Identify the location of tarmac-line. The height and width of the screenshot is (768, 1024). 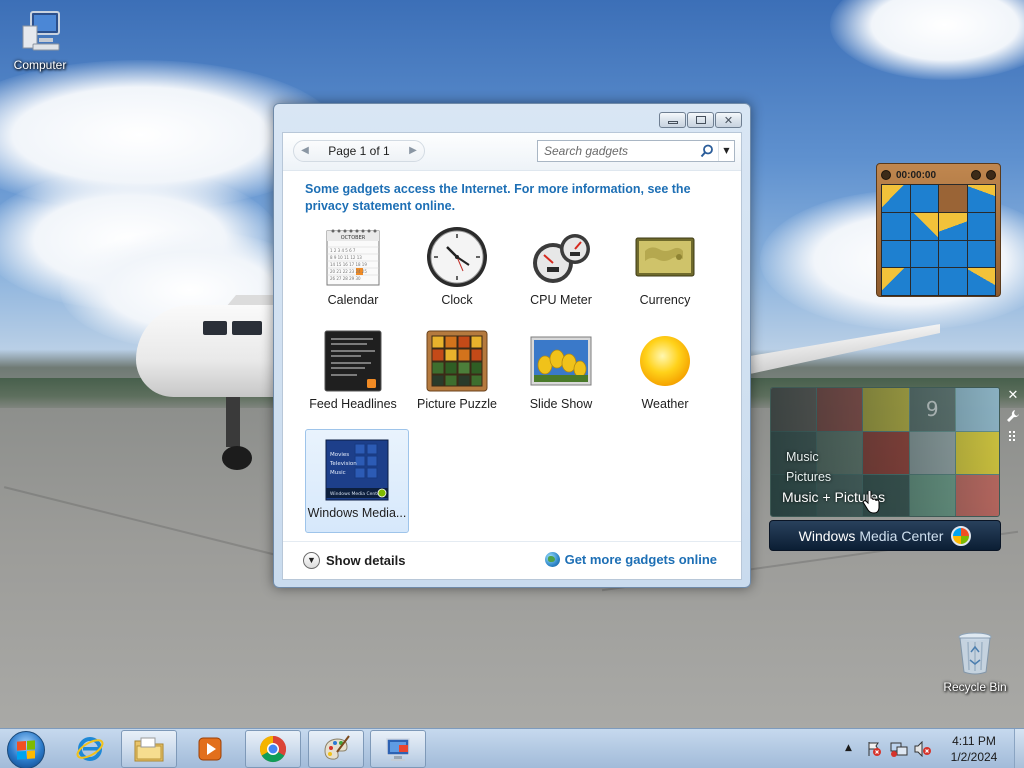
(140, 521).